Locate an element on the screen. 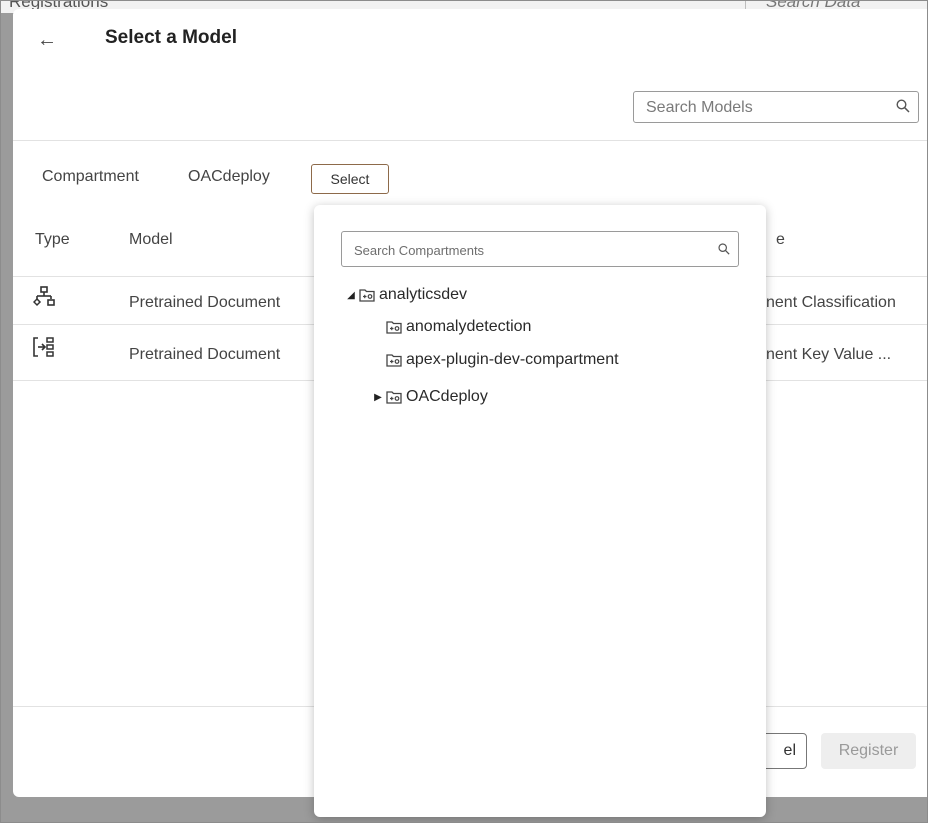 Image resolution: width=928 pixels, height=823 pixels. collapsed-triangle-icon: ▶ is located at coordinates (378, 397).